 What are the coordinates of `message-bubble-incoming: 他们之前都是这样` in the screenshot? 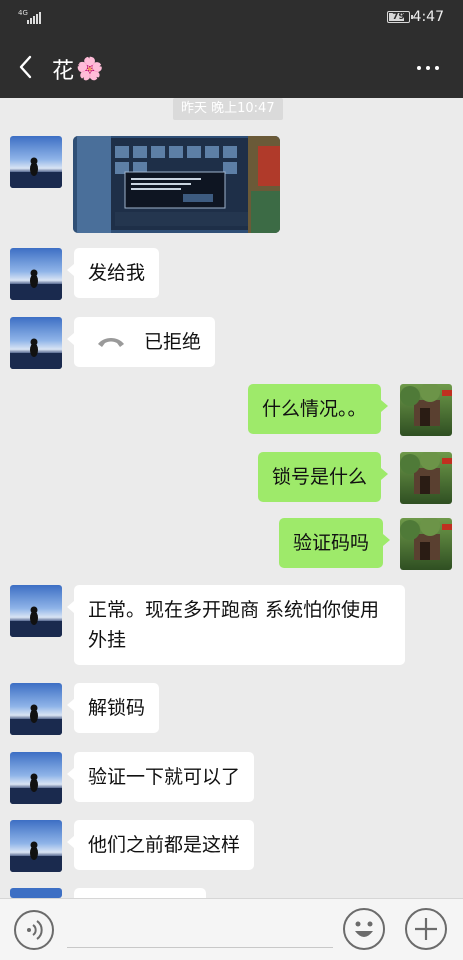 It's located at (160, 845).